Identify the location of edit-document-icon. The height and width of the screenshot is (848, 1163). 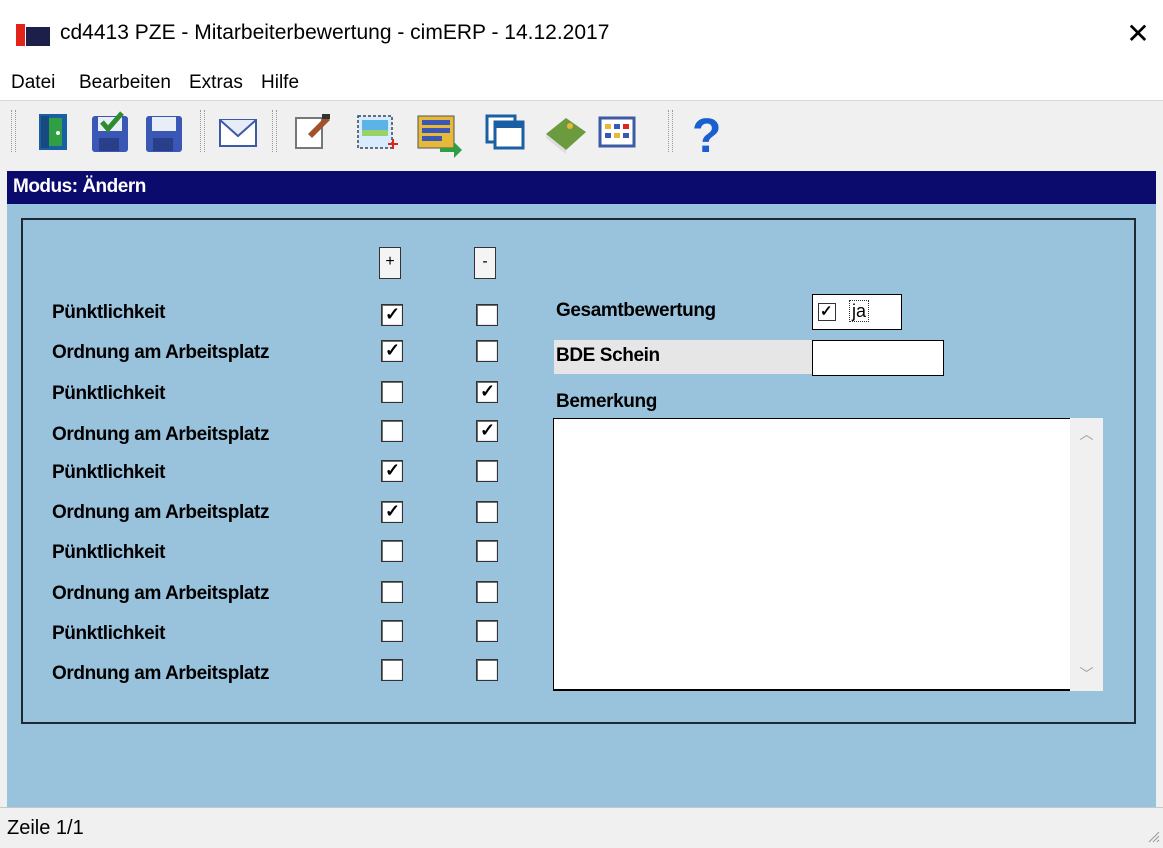
(312, 132).